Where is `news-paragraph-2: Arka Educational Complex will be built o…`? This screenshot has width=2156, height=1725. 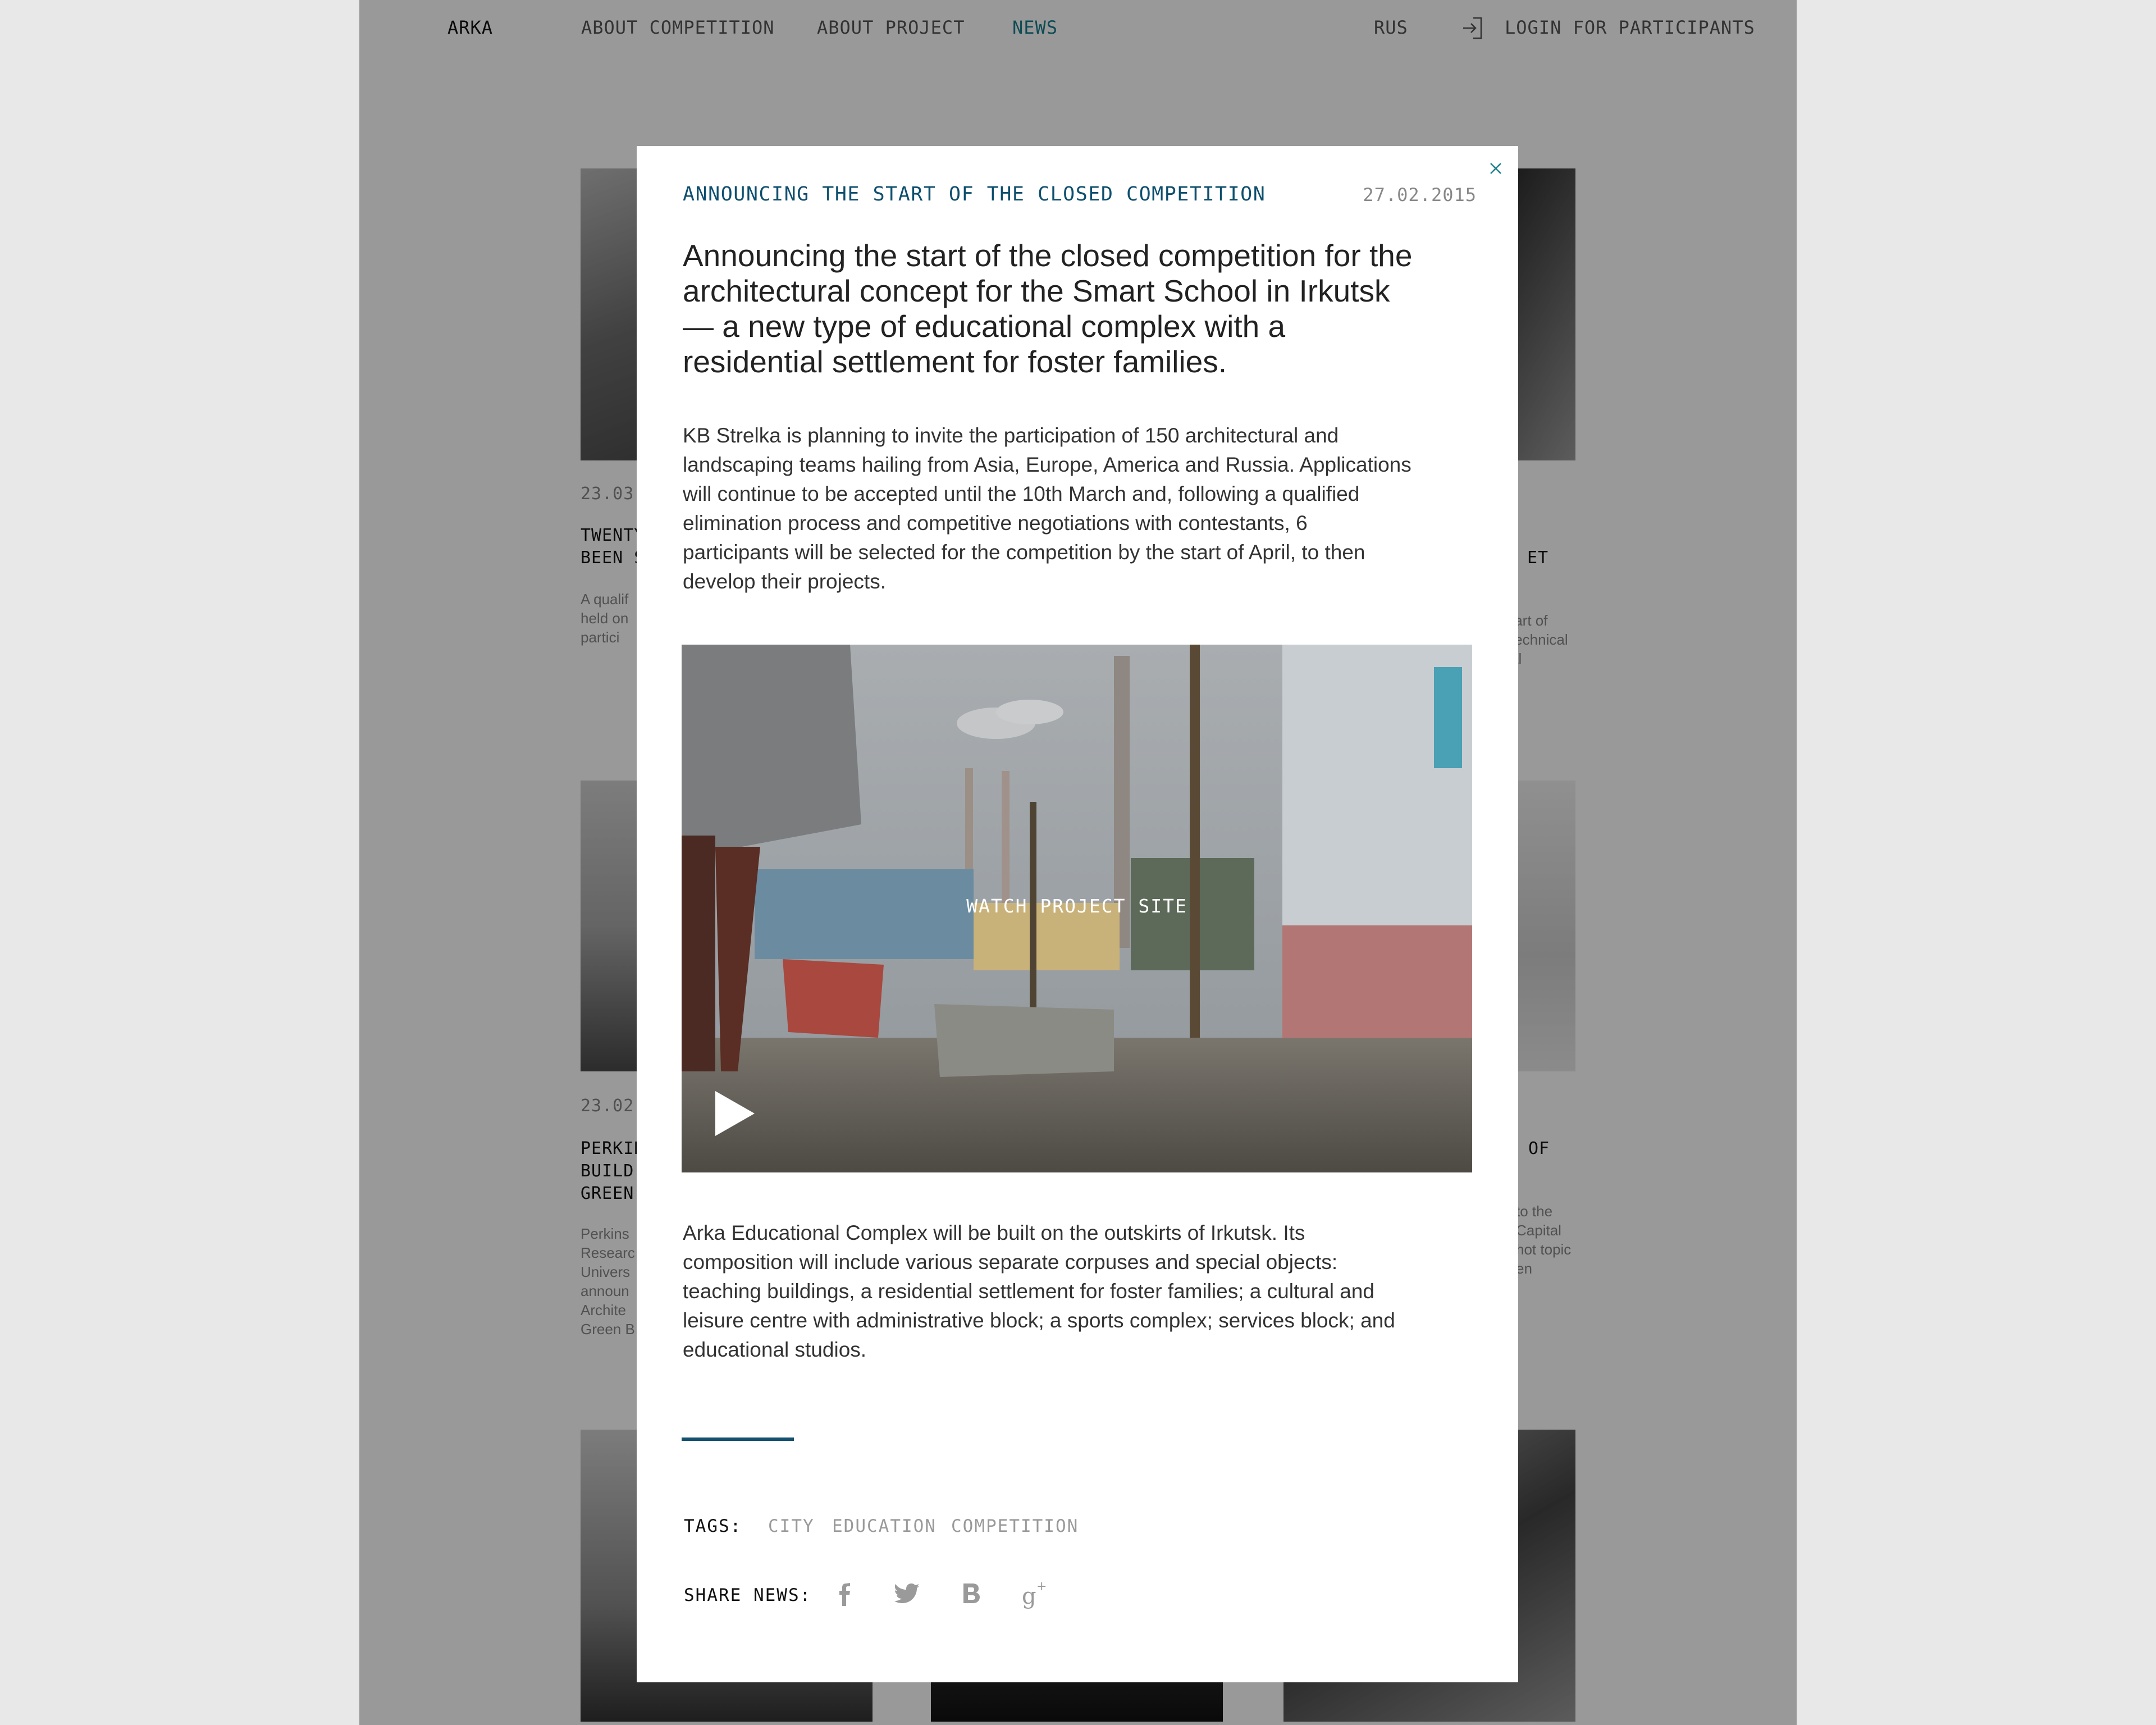
news-paragraph-2: Arka Educational Complex will be built o… is located at coordinates (1039, 1291).